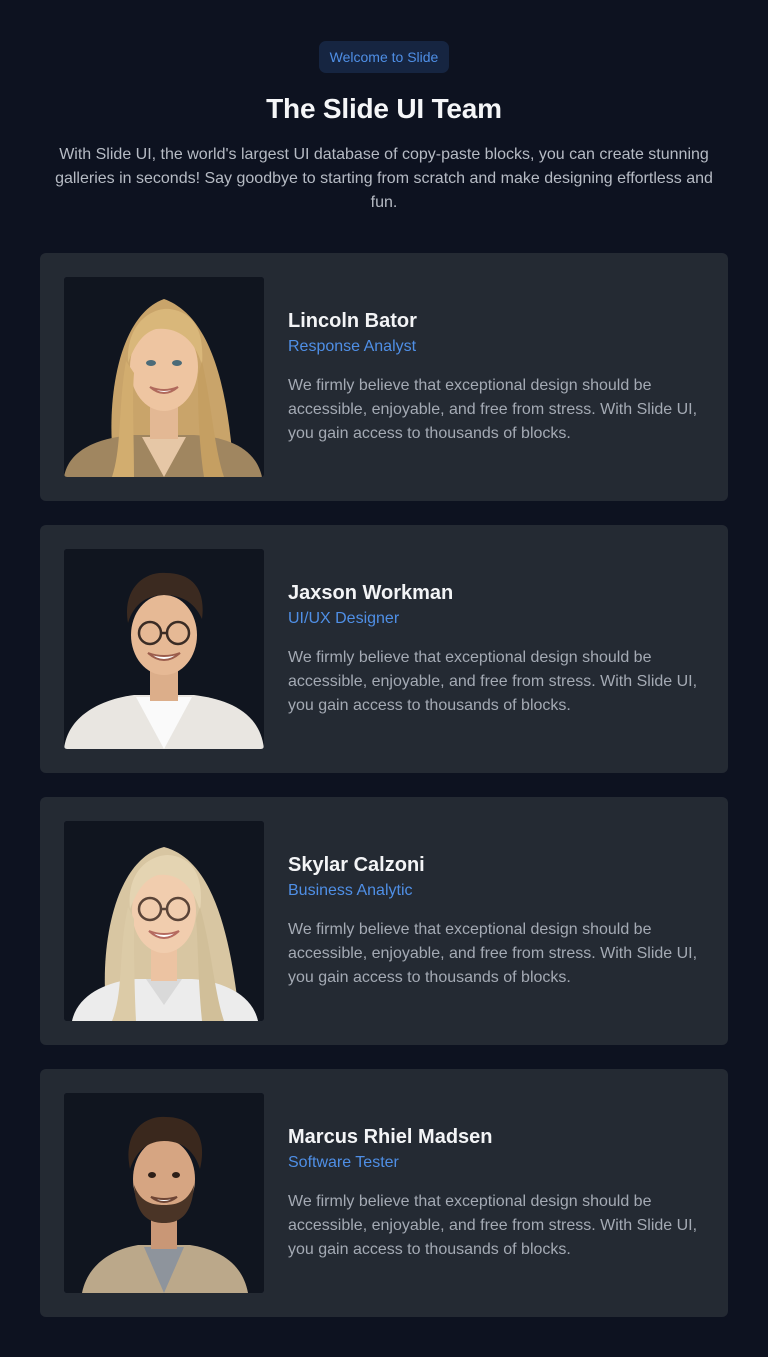 This screenshot has height=1357, width=768. I want to click on team-member-role: UI/UX Designer, so click(344, 618).